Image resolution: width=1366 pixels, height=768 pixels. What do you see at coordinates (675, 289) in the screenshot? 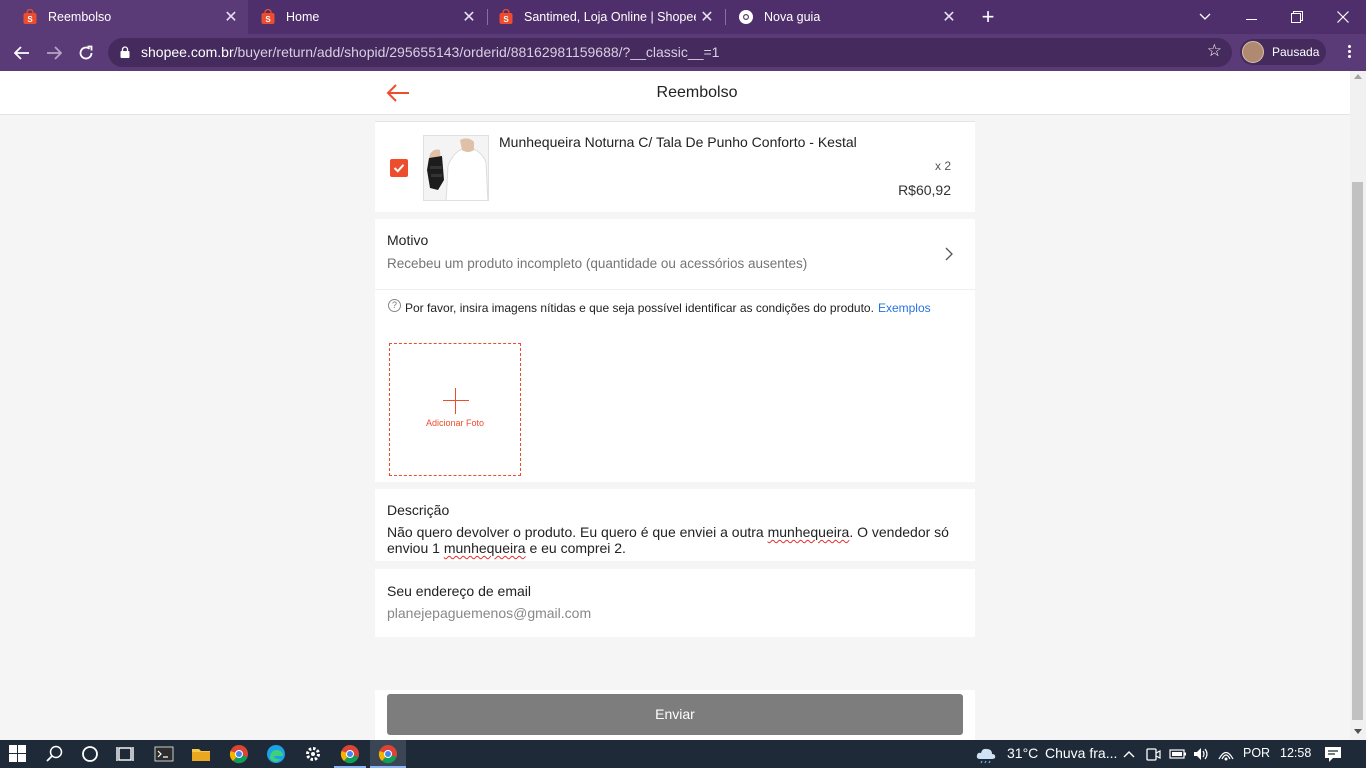
I see `divider` at bounding box center [675, 289].